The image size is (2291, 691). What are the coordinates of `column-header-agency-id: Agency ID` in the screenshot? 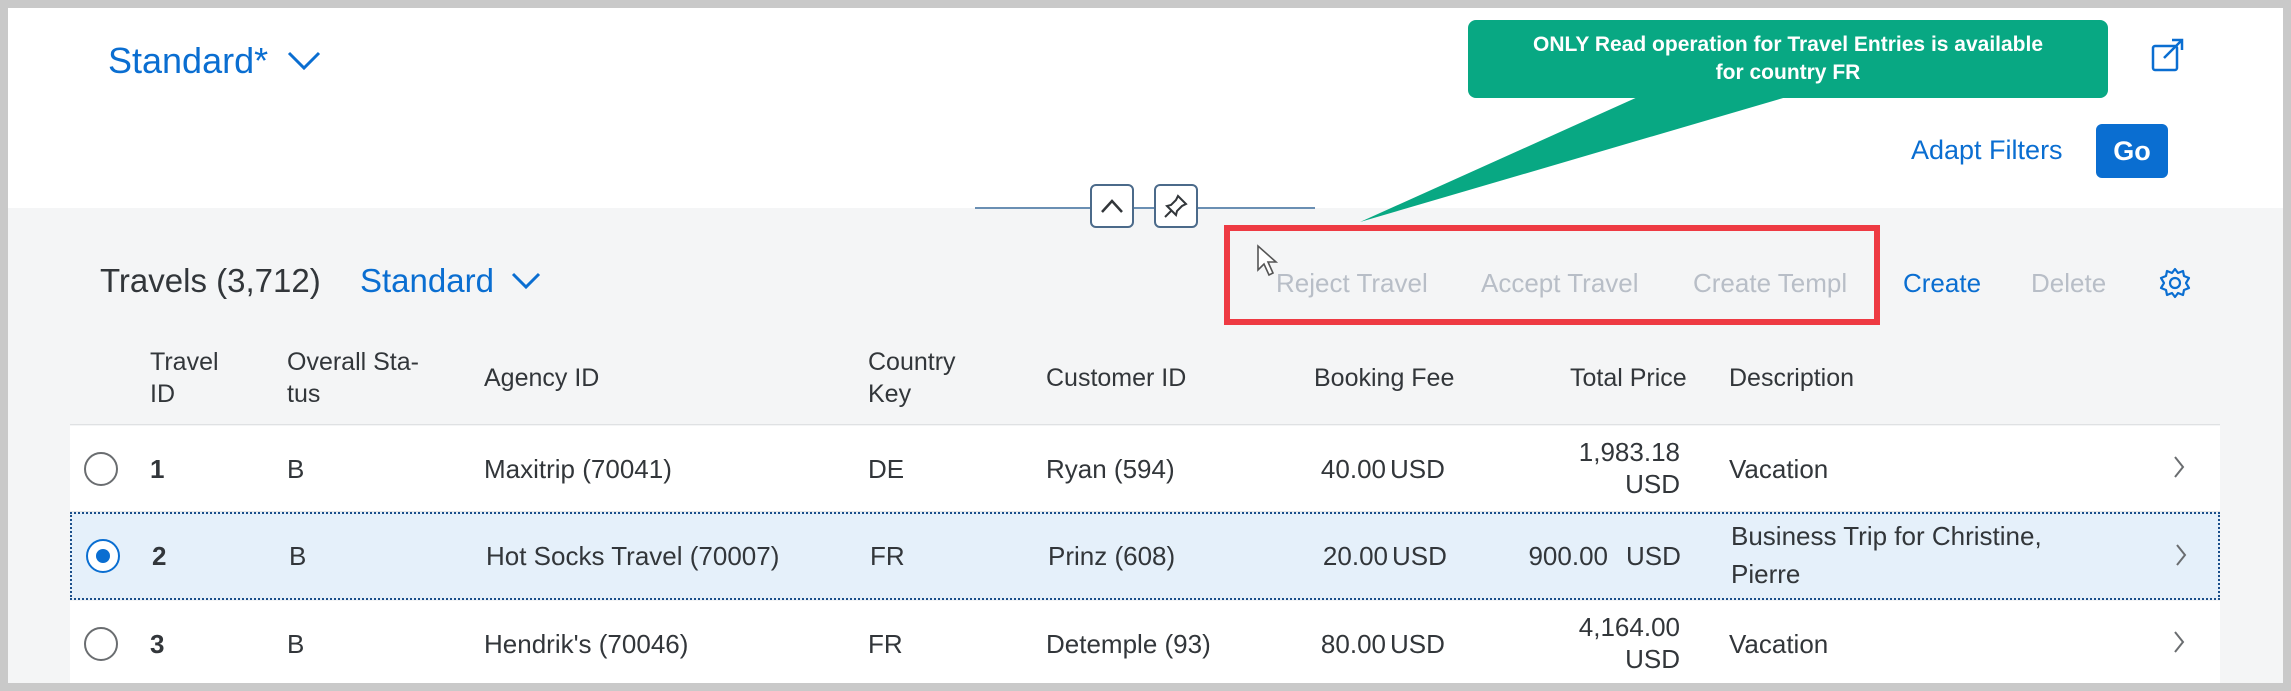 It's located at (541, 378).